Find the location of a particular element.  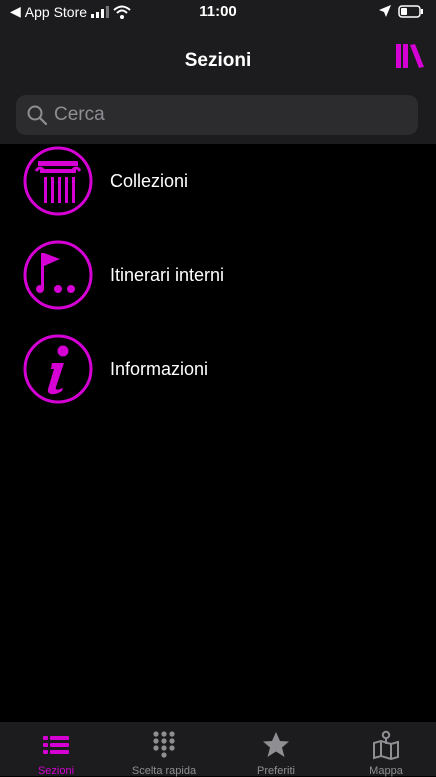

map-icon is located at coordinates (386, 745).